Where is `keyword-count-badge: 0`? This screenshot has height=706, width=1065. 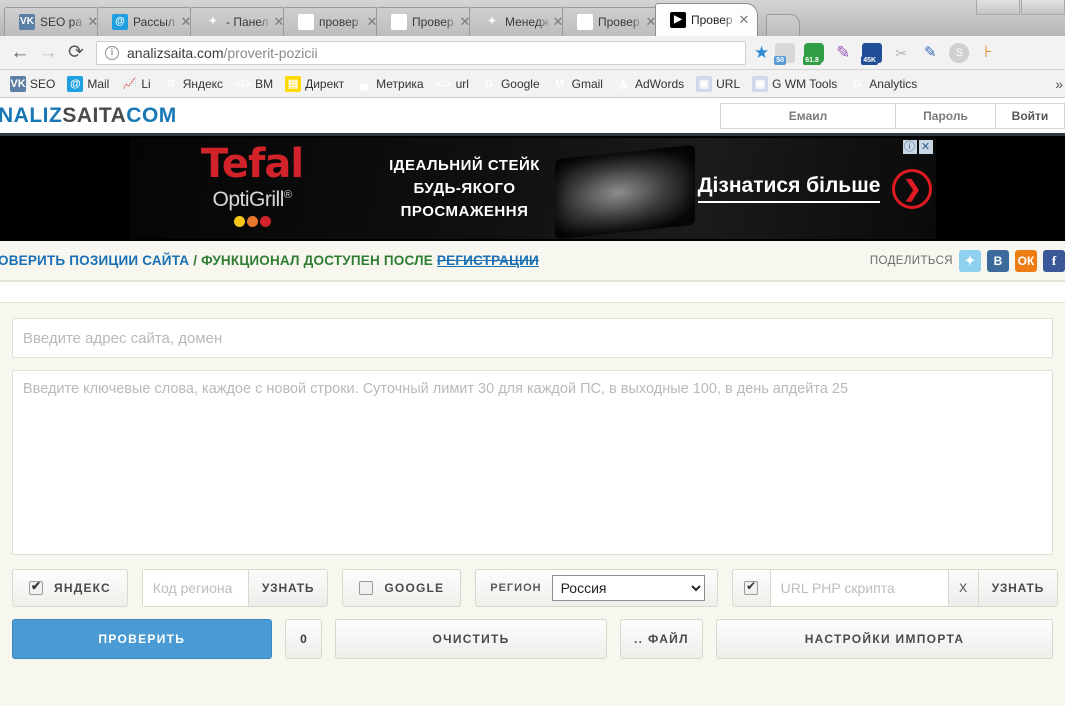 keyword-count-badge: 0 is located at coordinates (303, 639).